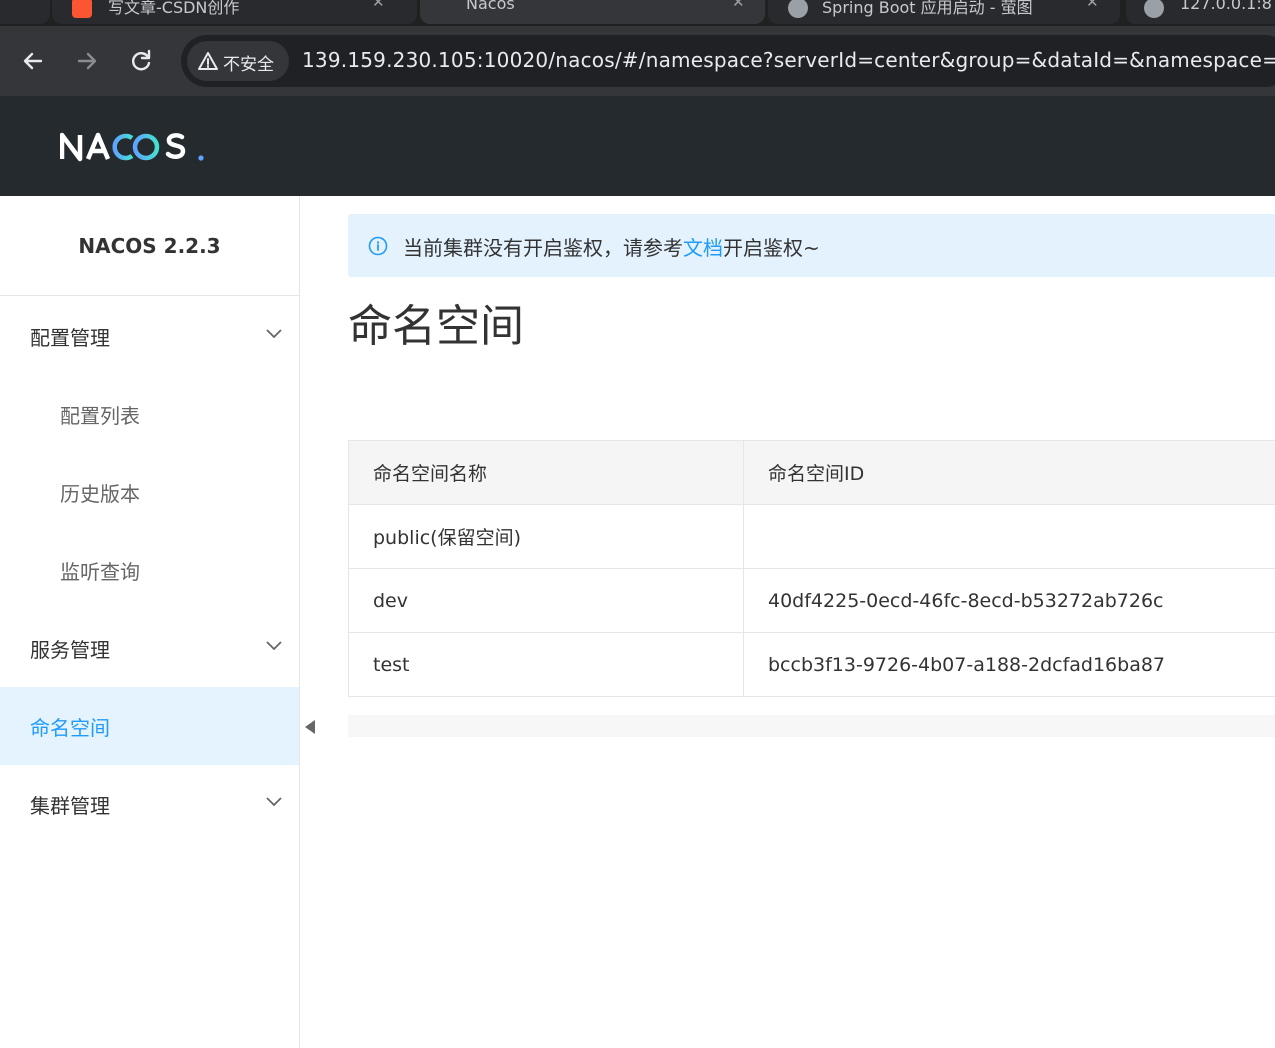 The height and width of the screenshot is (1048, 1275). Describe the element at coordinates (1226, 6) in the screenshot. I see `tab-title: 127.0.0.1:8` at that location.